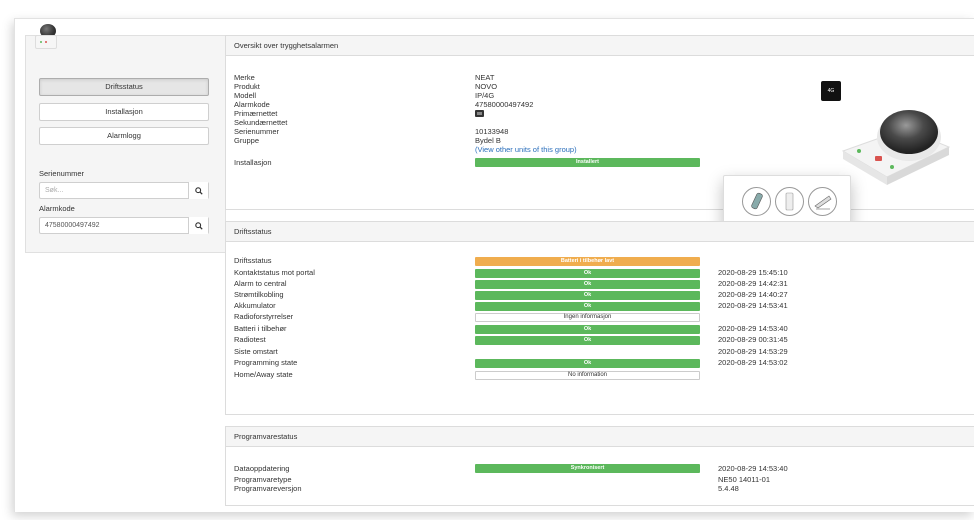  I want to click on drift-row-timestamp: 2020-08-29 14:53:40, so click(753, 328).